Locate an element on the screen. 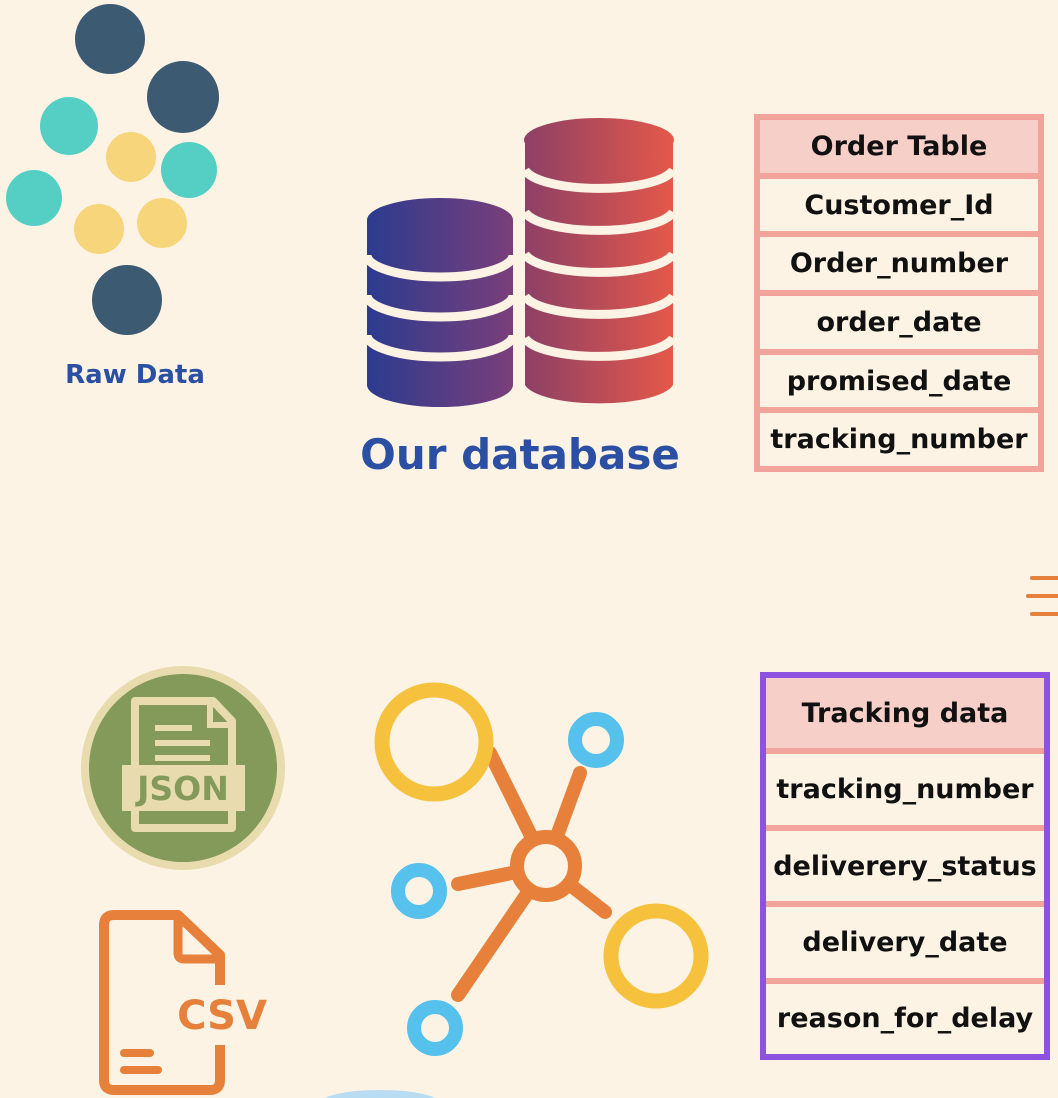 The width and height of the screenshot is (1058, 1098). decorative-arc is located at coordinates (380, 1094).